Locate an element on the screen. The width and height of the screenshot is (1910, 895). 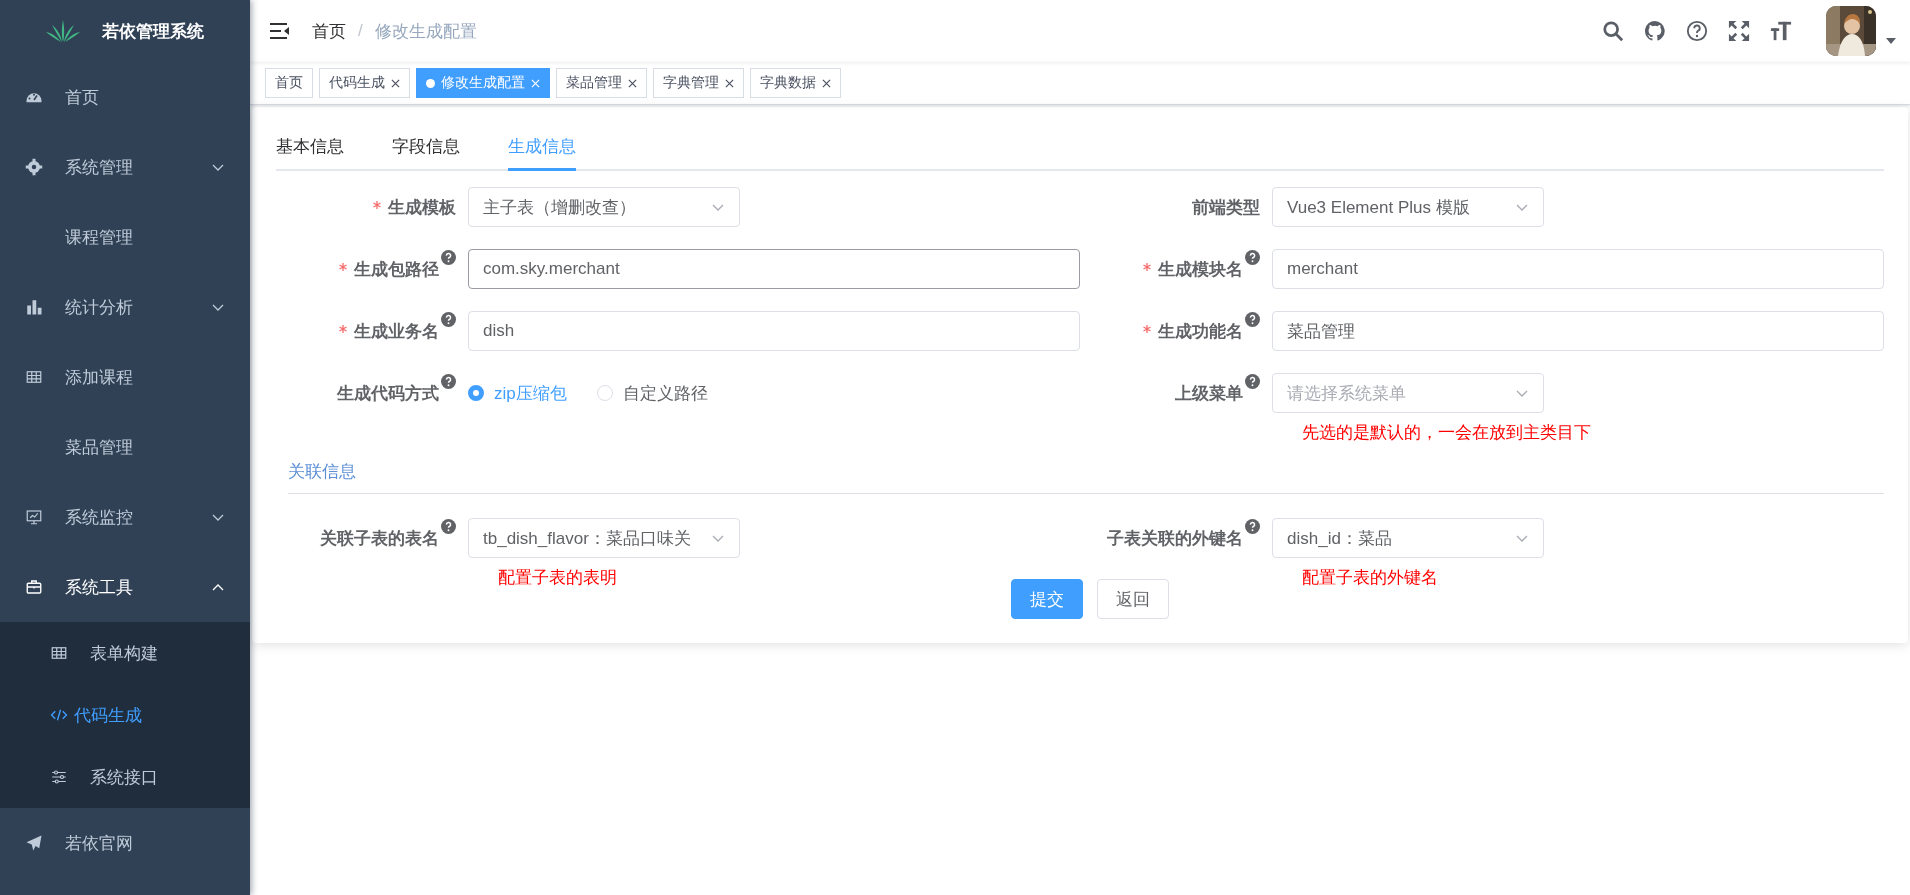
section-title: 关联信息 is located at coordinates (1086, 477).